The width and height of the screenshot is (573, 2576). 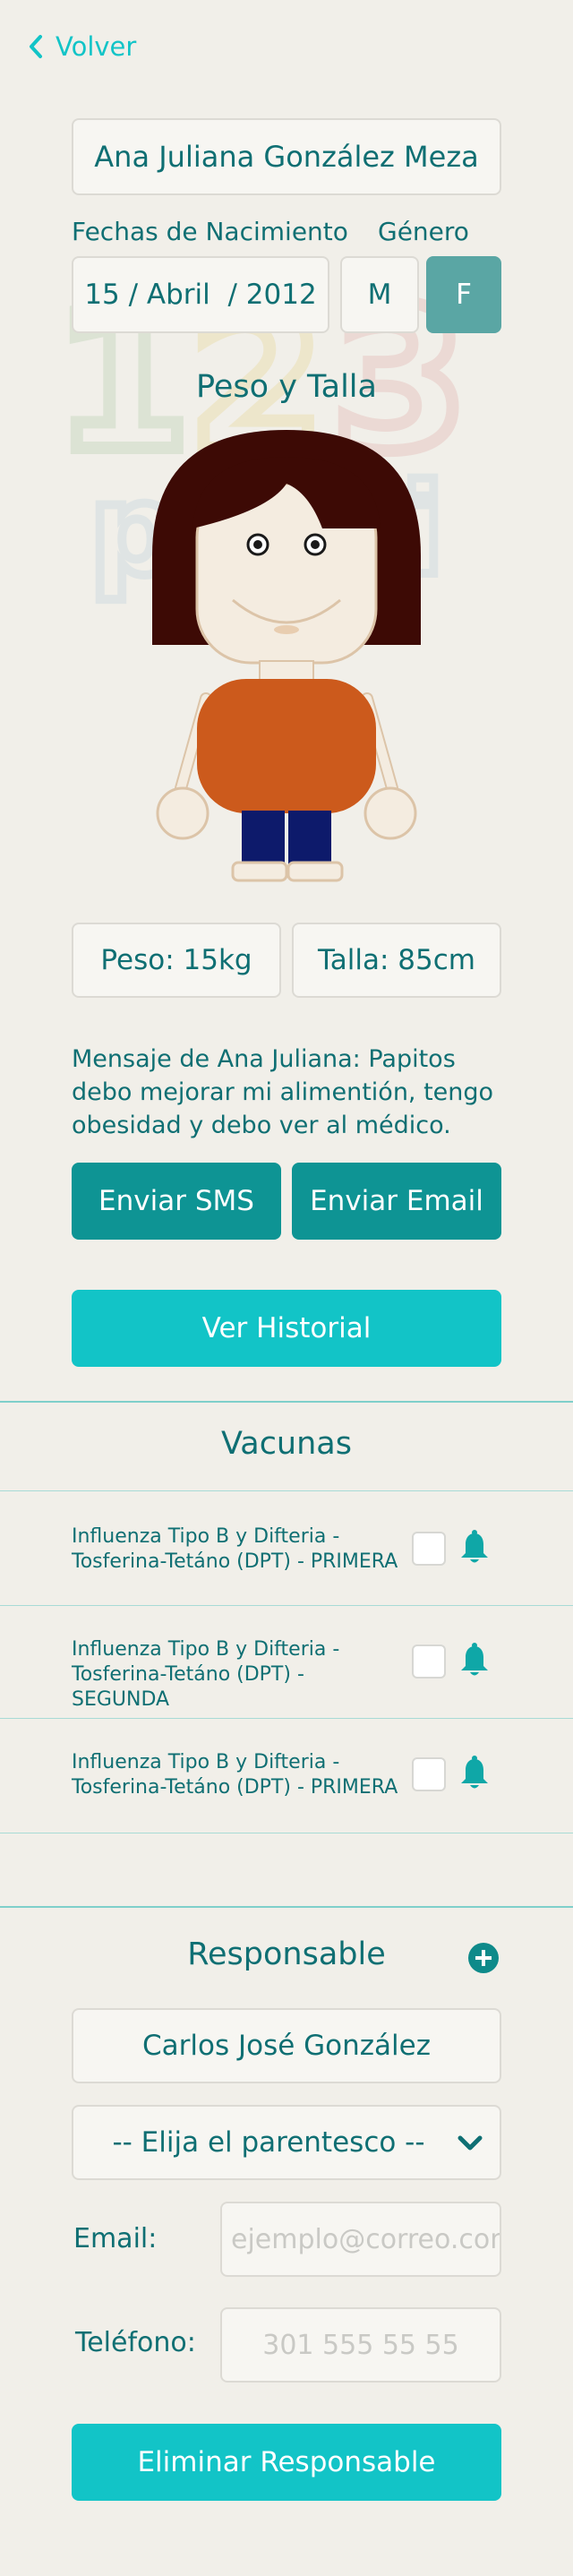 What do you see at coordinates (286, 656) in the screenshot?
I see `child-avatar-illustration` at bounding box center [286, 656].